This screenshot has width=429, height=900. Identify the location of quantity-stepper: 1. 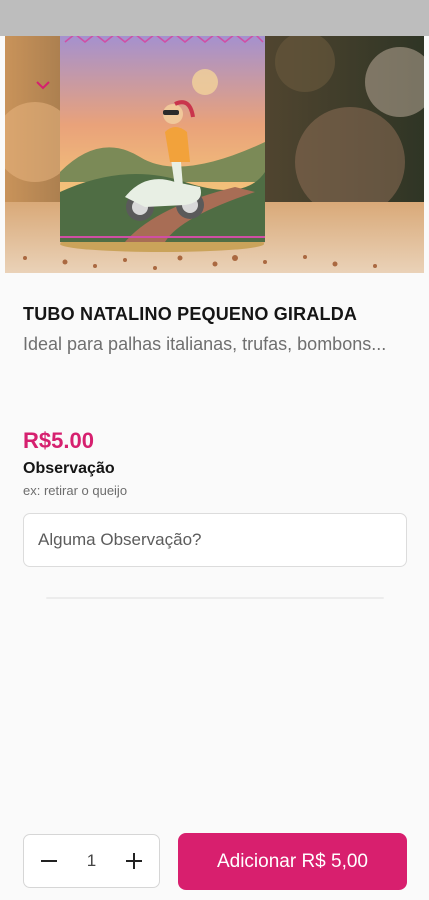
(91, 861).